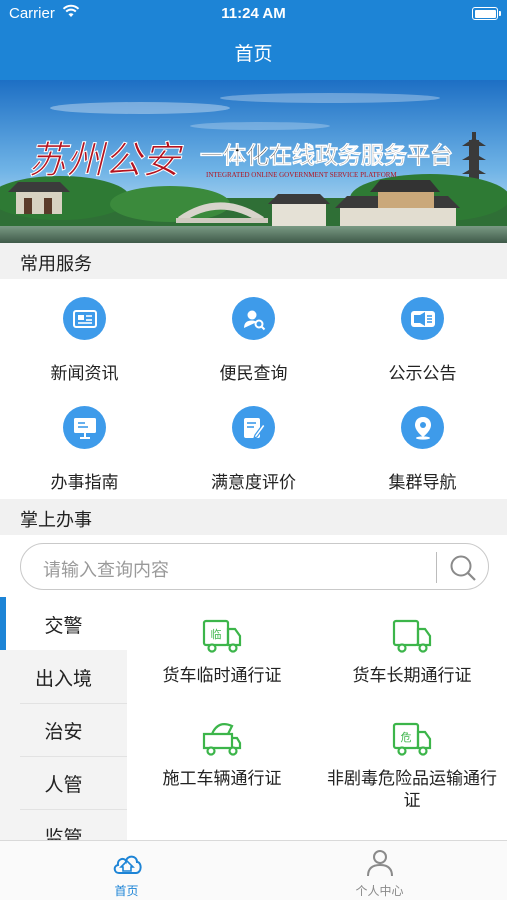  What do you see at coordinates (222, 738) in the screenshot?
I see `construction-truck-icon` at bounding box center [222, 738].